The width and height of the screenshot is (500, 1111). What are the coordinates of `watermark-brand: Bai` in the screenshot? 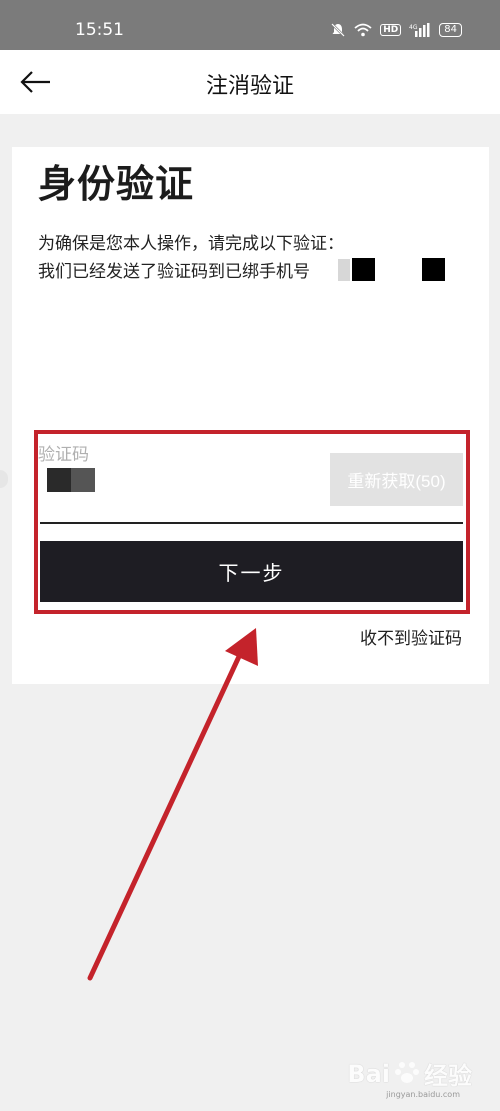 It's located at (368, 1073).